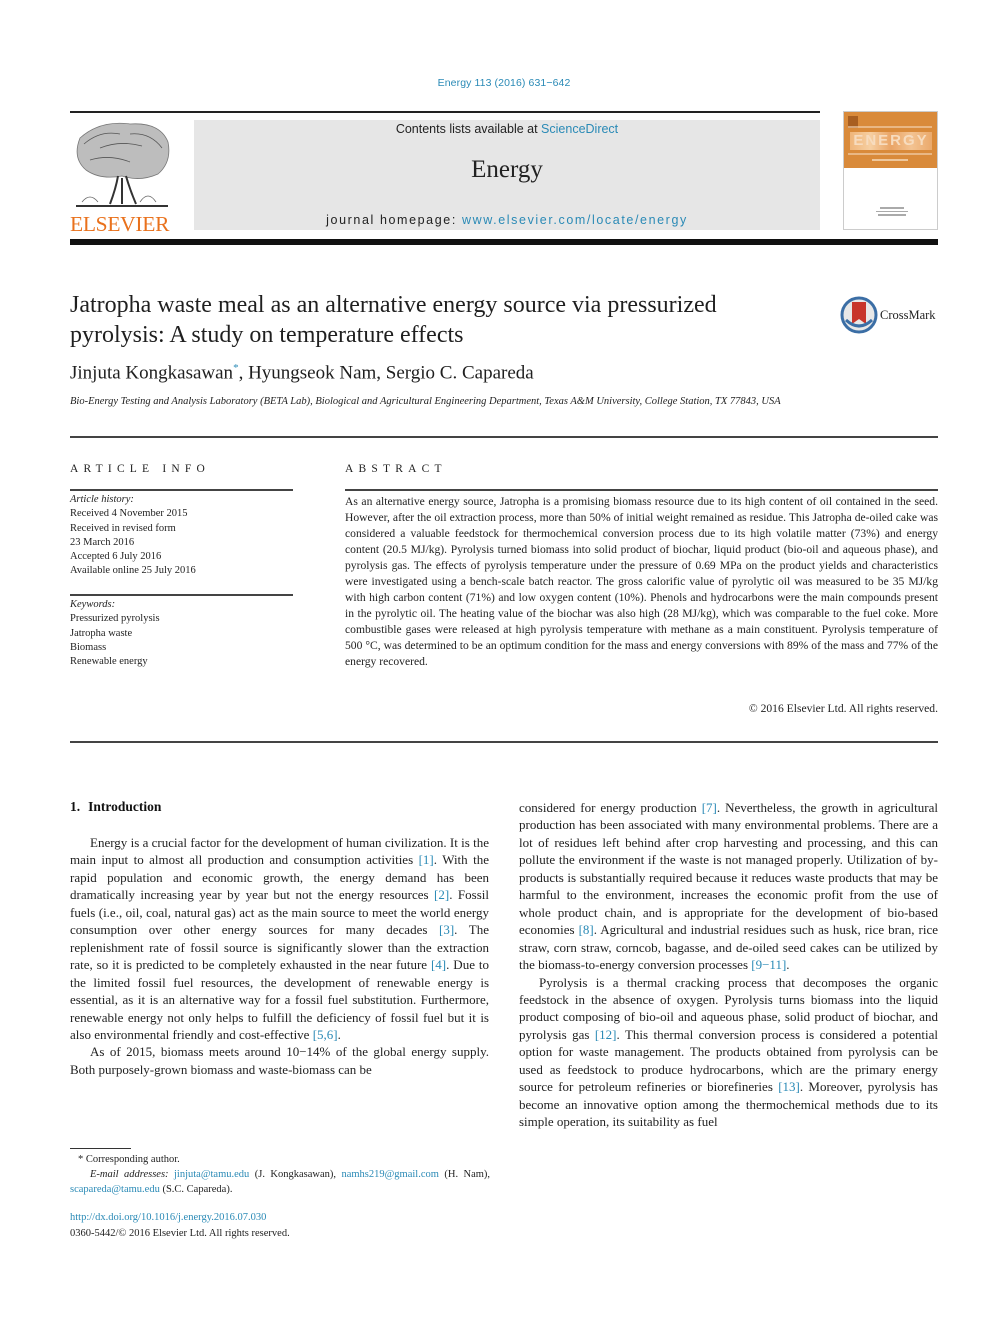  Describe the element at coordinates (606, 1034) in the screenshot. I see `citation-ref-link: [12]` at that location.